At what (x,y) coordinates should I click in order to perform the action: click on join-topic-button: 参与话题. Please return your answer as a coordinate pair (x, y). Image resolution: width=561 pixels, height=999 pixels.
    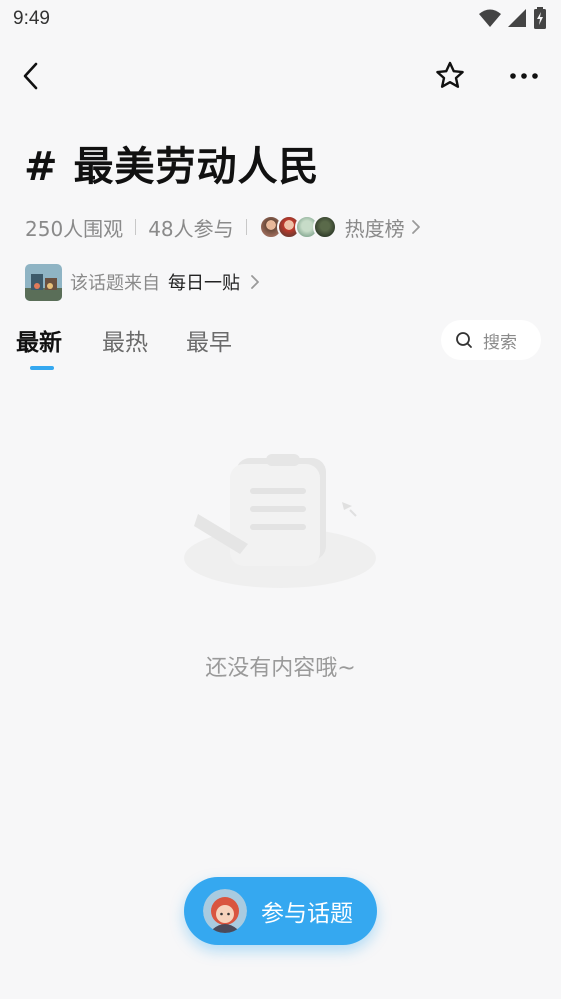
    Looking at the image, I should click on (280, 911).